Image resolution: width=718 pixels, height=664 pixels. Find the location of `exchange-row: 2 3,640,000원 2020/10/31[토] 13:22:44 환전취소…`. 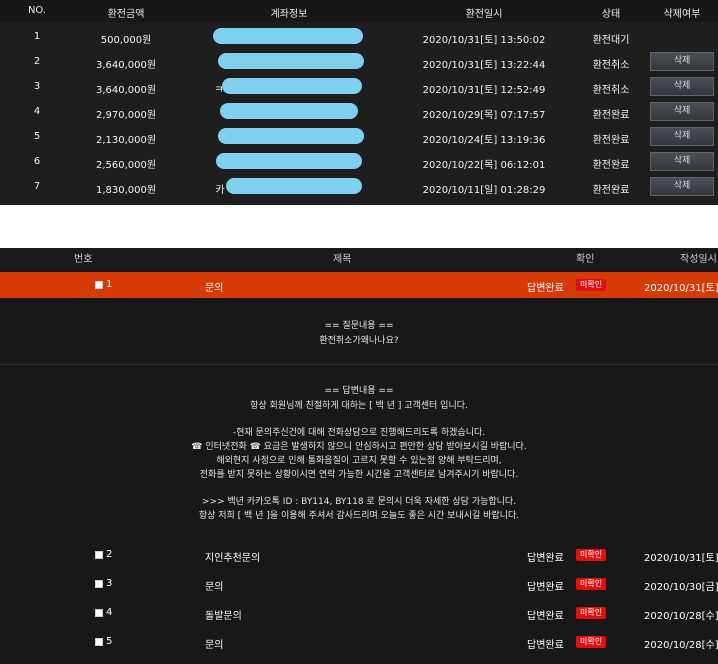

exchange-row: 2 3,640,000원 2020/10/31[토] 13:22:44 환전취소… is located at coordinates (359, 61).